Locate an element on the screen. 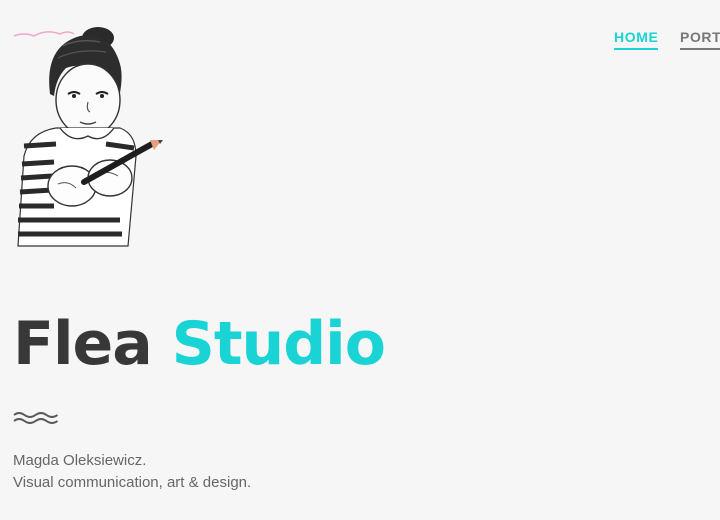 The height and width of the screenshot is (520, 720). hero-title: Flea Studio is located at coordinates (199, 344).